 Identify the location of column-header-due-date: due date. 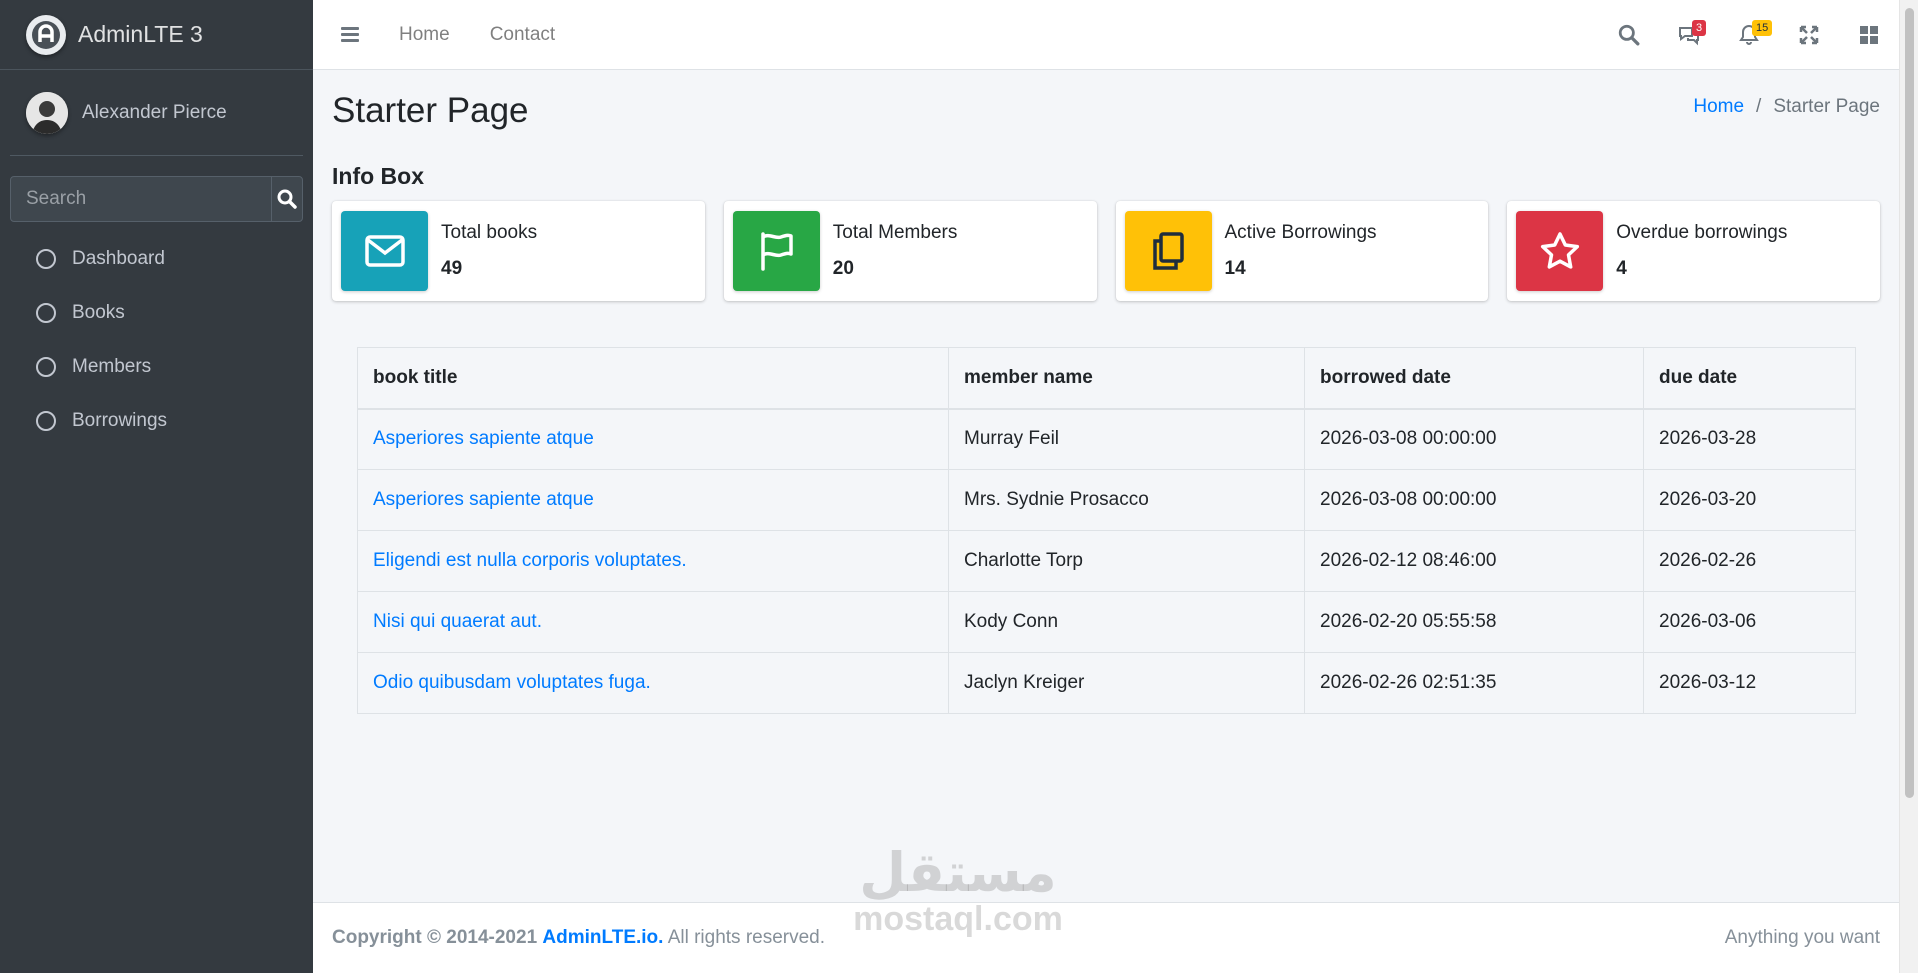
(1749, 378).